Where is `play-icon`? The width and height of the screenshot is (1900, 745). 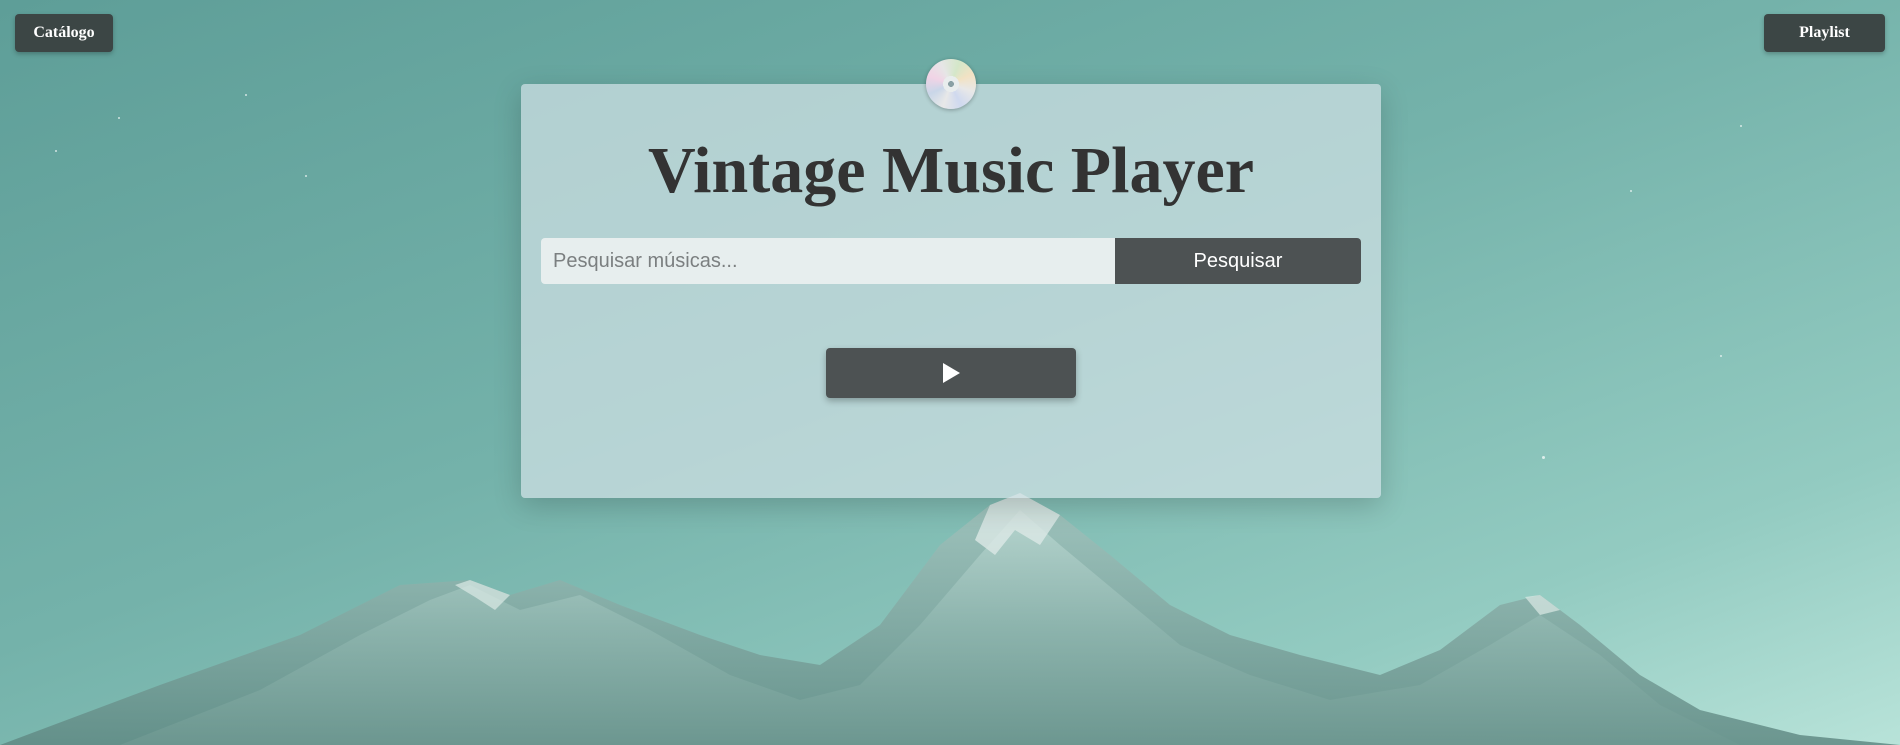
play-icon is located at coordinates (951, 373).